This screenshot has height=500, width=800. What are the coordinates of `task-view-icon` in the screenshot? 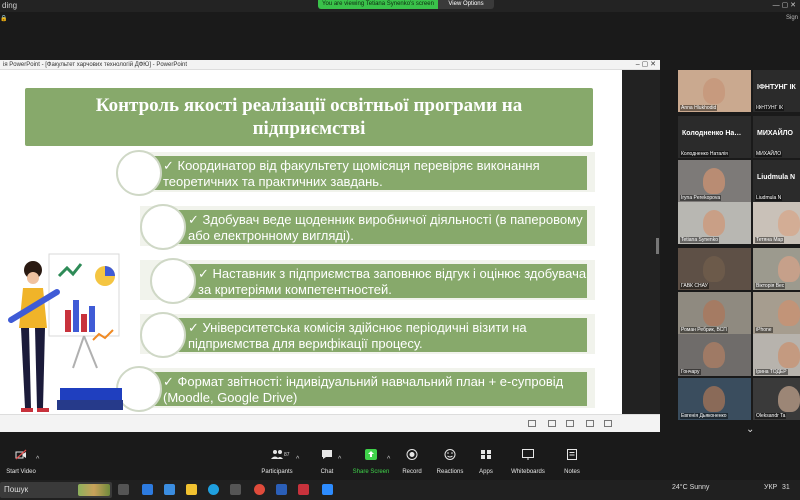 It's located at (123, 489).